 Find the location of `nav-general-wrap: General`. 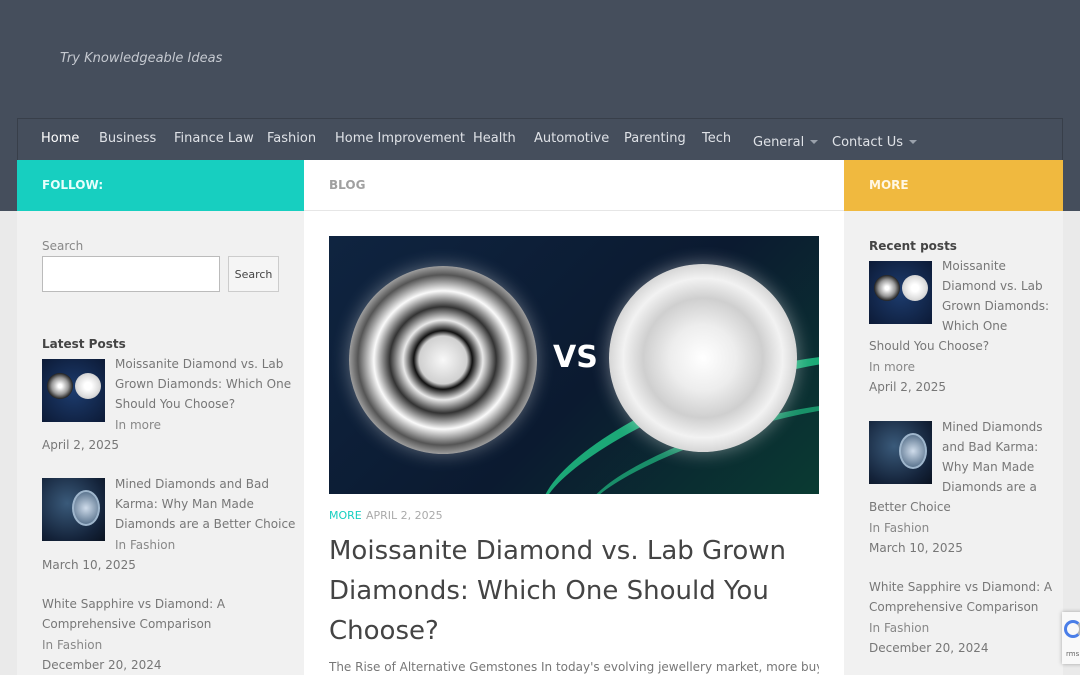

nav-general-wrap: General is located at coordinates (786, 140).